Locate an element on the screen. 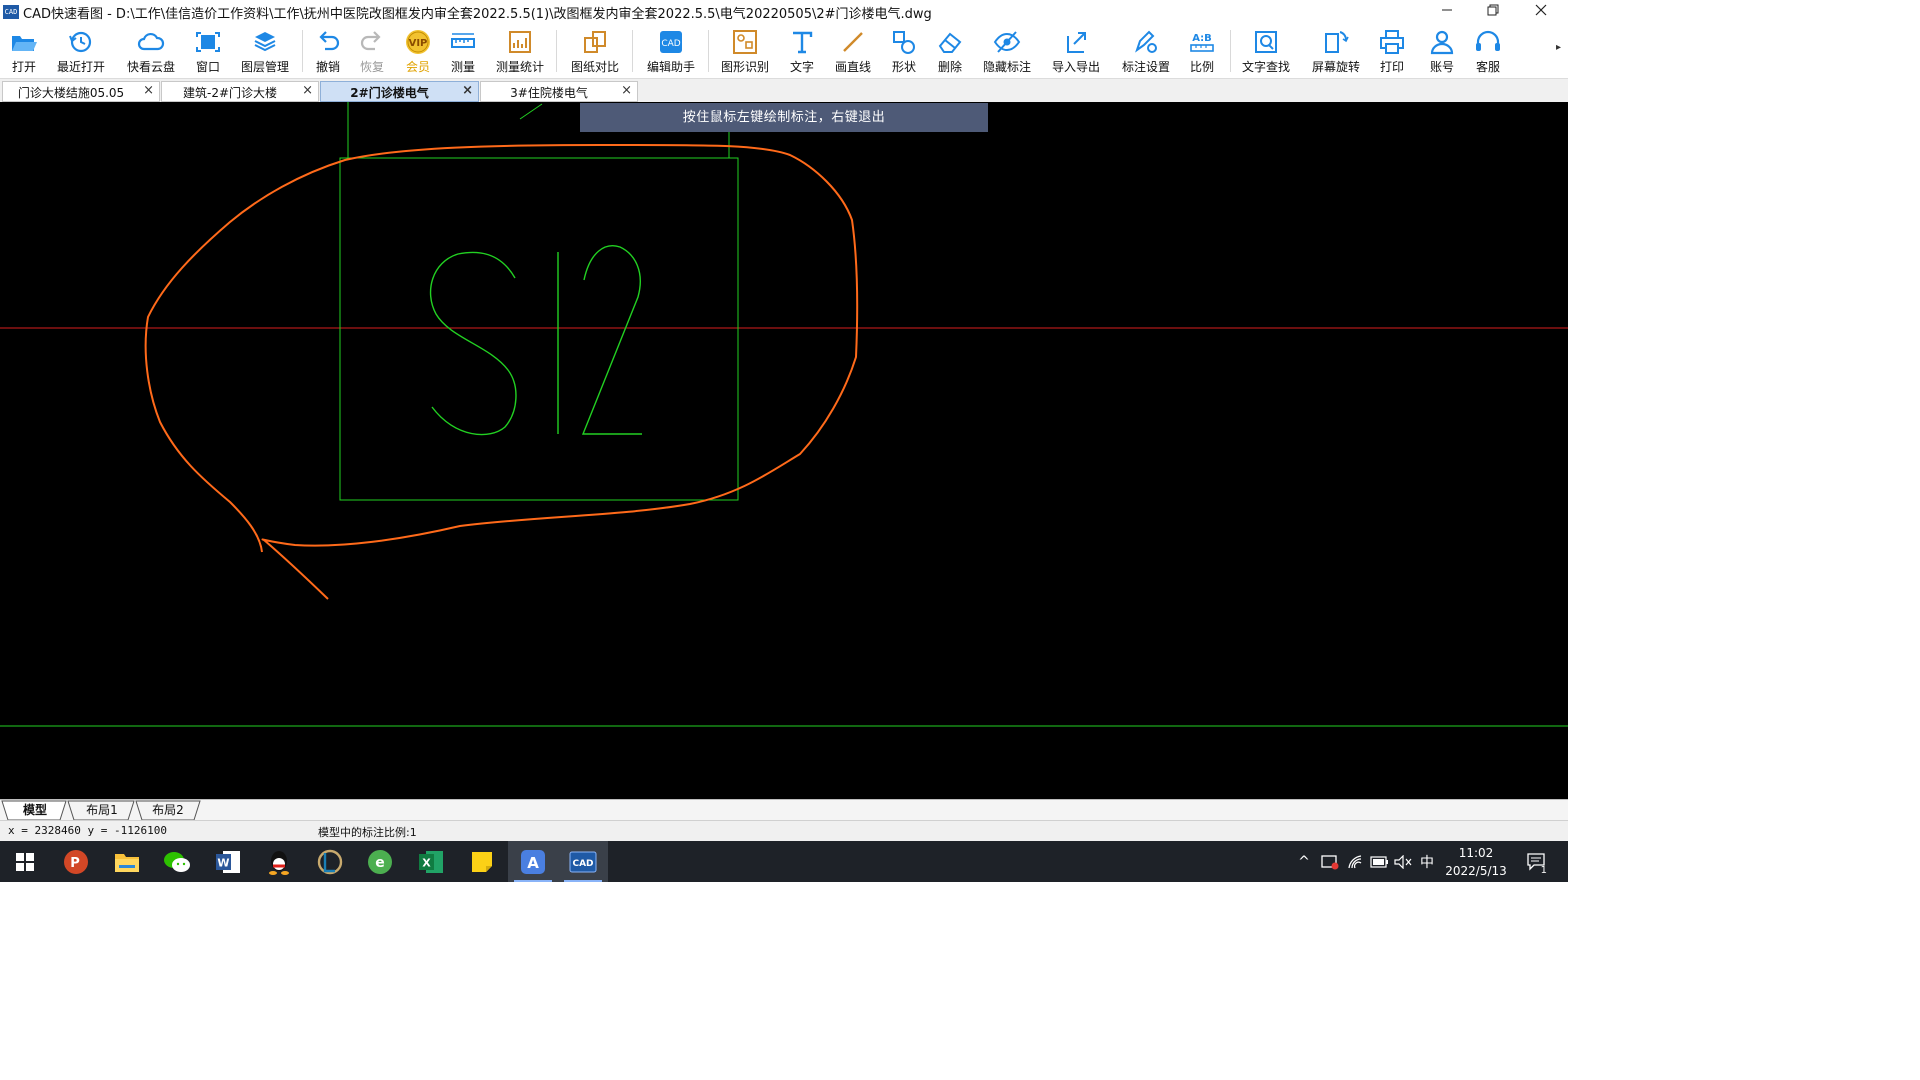 The height and width of the screenshot is (1080, 1920). print-label: 打印 is located at coordinates (1391, 67).